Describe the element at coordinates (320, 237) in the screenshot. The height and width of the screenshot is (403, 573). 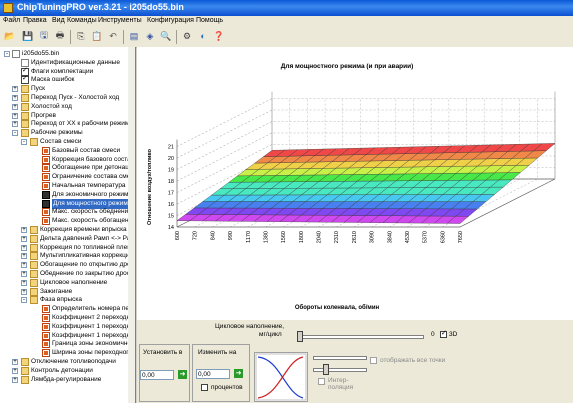
I see `x-tick-label: 2040` at that location.